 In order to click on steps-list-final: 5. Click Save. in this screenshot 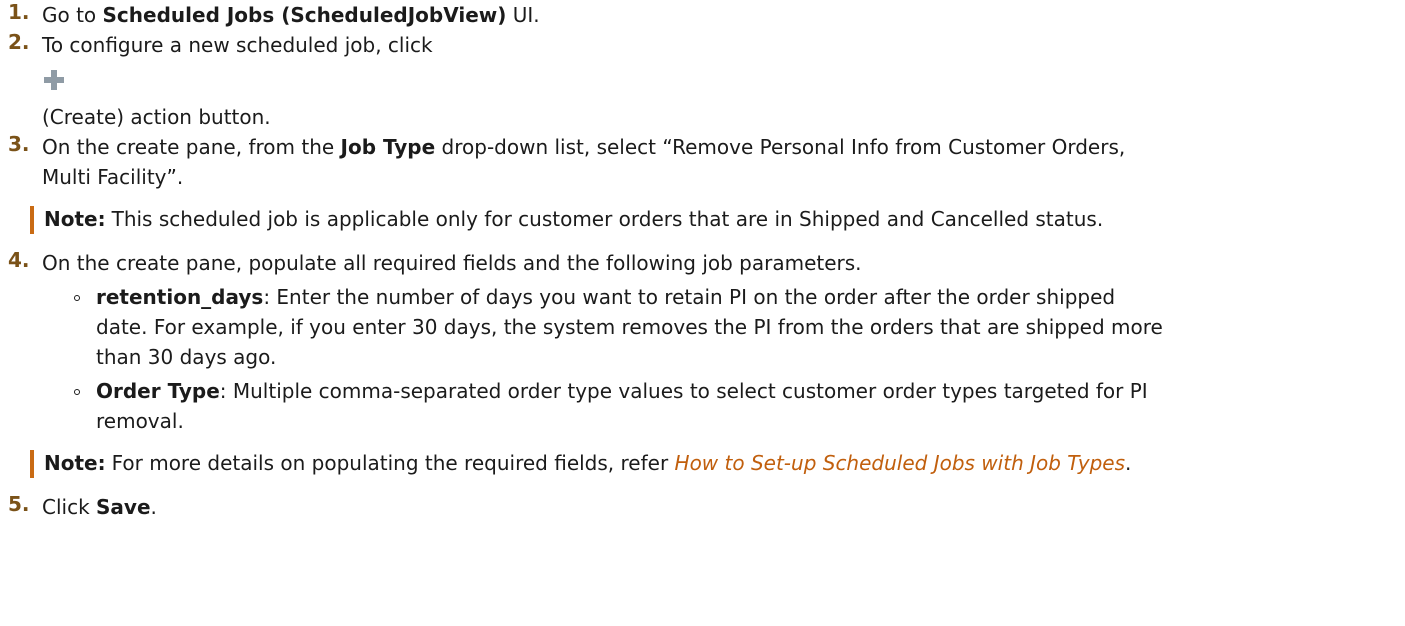, I will do `click(702, 507)`.